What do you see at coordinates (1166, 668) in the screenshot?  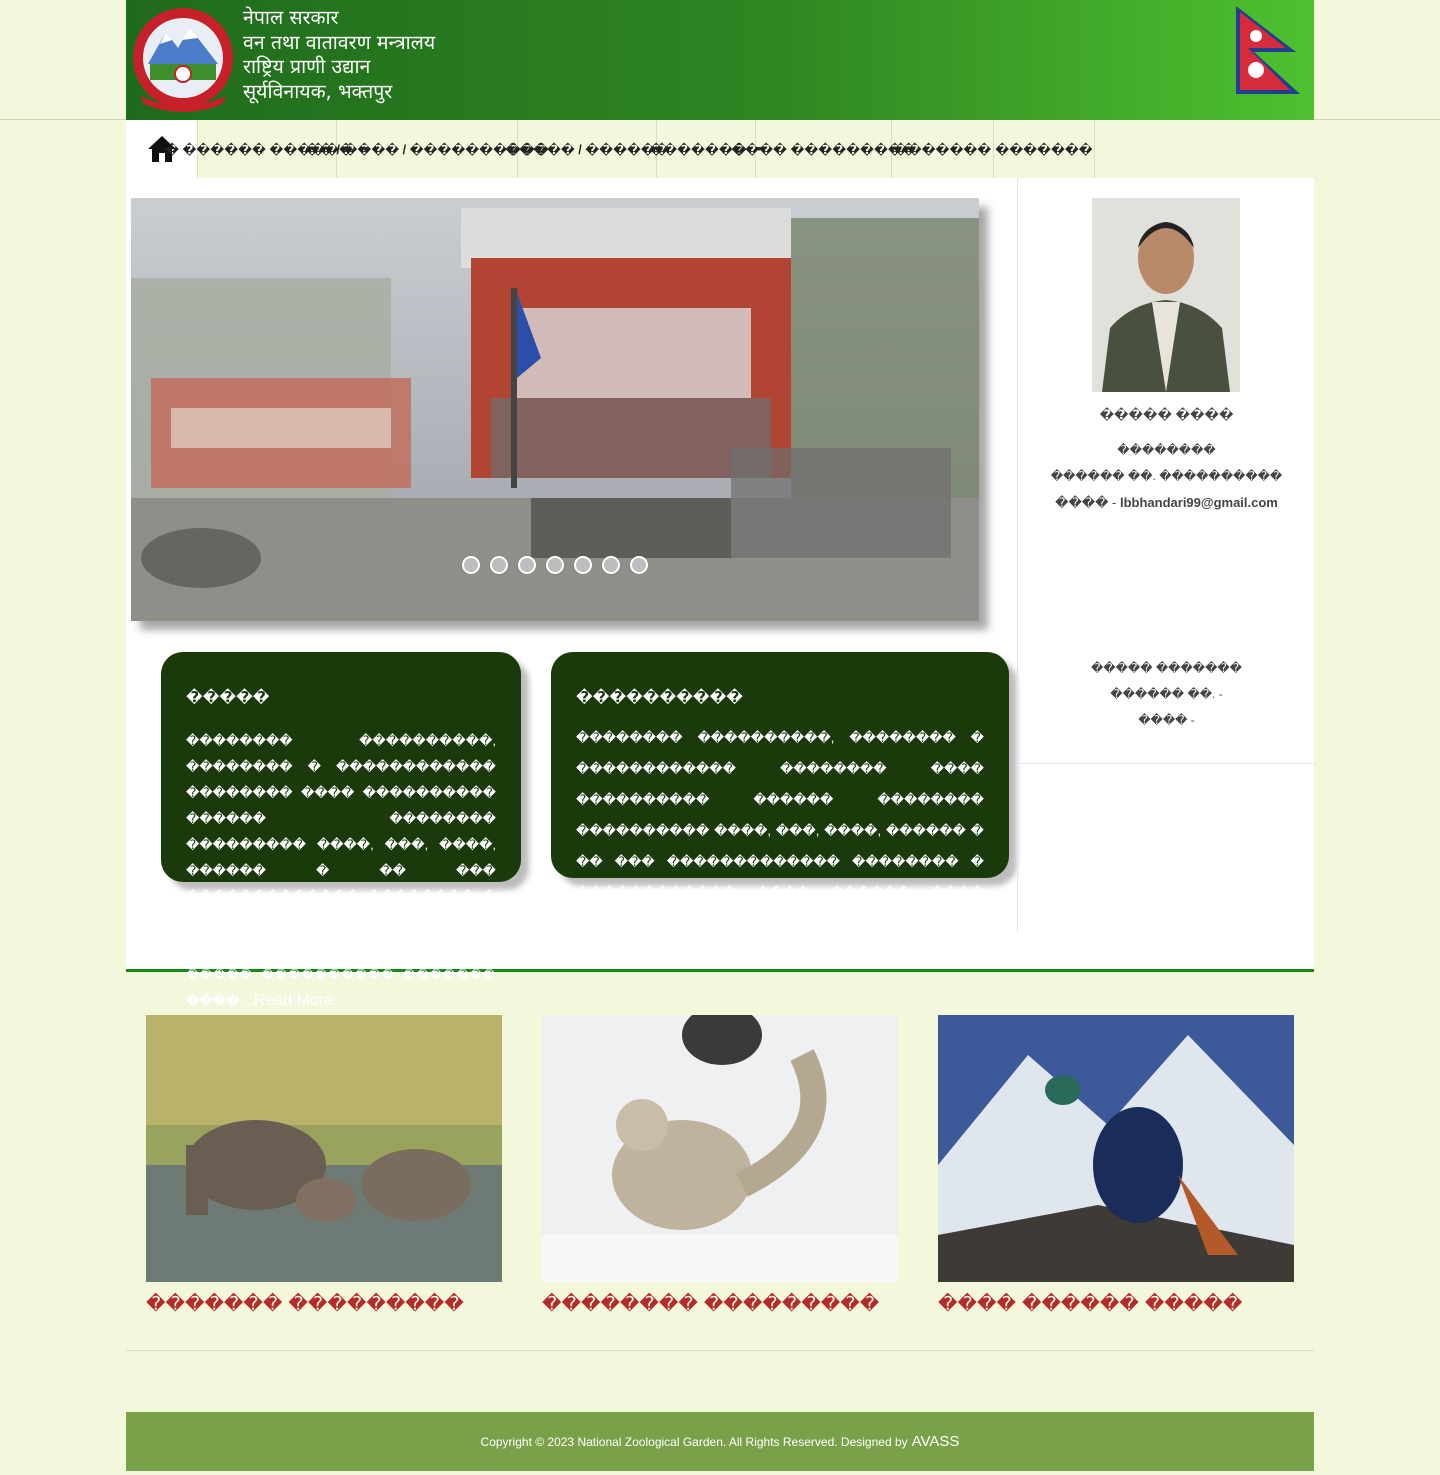 I see `info-officer-role: ����� �������` at bounding box center [1166, 668].